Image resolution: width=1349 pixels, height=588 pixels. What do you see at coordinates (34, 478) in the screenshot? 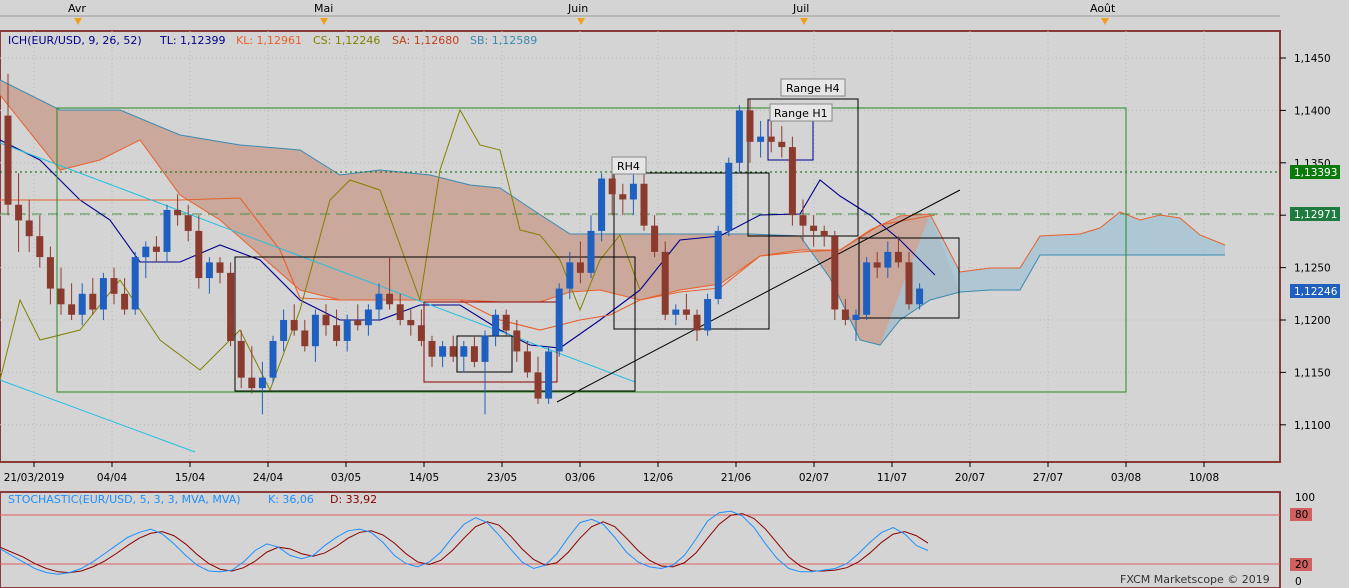
I see `x-tick-label: 21/03/2019` at bounding box center [34, 478].